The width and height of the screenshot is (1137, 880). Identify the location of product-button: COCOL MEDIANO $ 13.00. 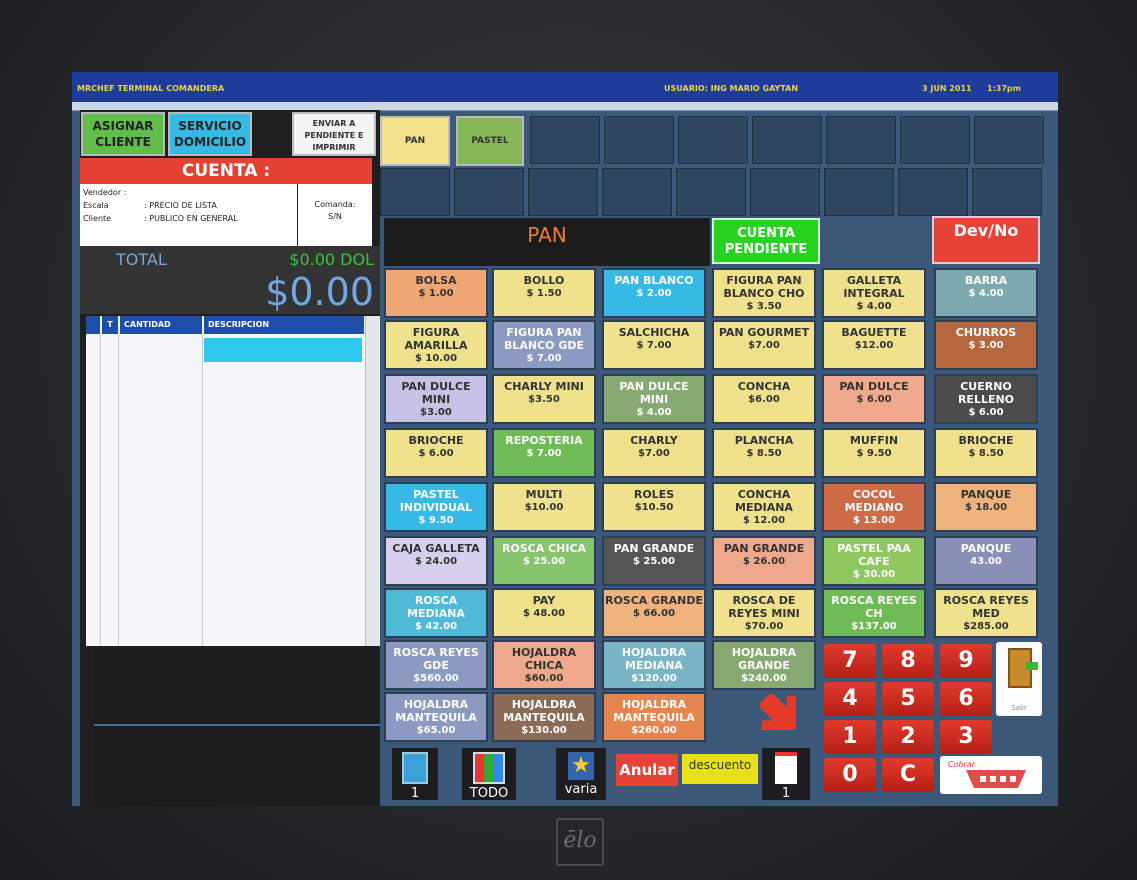
(874, 507).